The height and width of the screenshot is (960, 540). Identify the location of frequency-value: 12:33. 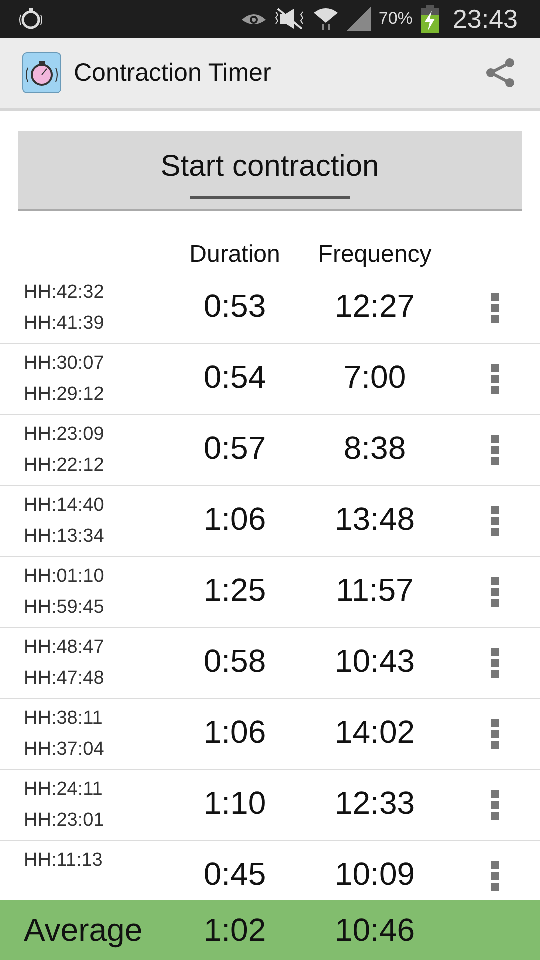
(375, 803).